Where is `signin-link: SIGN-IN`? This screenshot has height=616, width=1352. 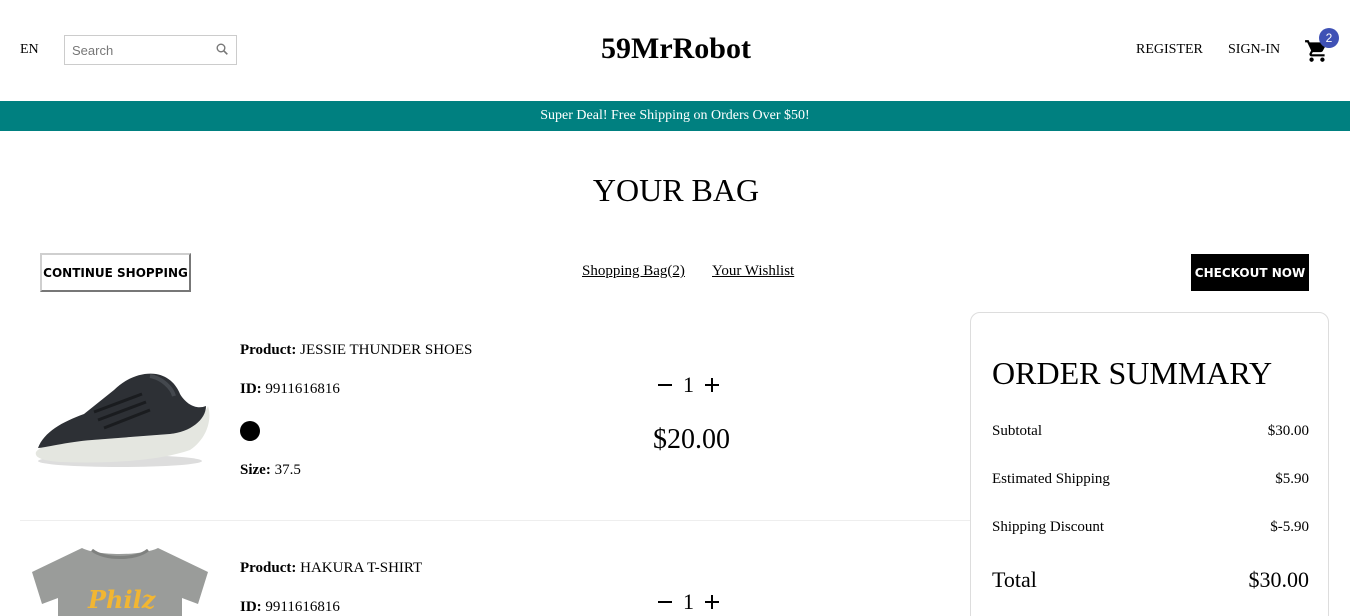
signin-link: SIGN-IN is located at coordinates (1254, 50).